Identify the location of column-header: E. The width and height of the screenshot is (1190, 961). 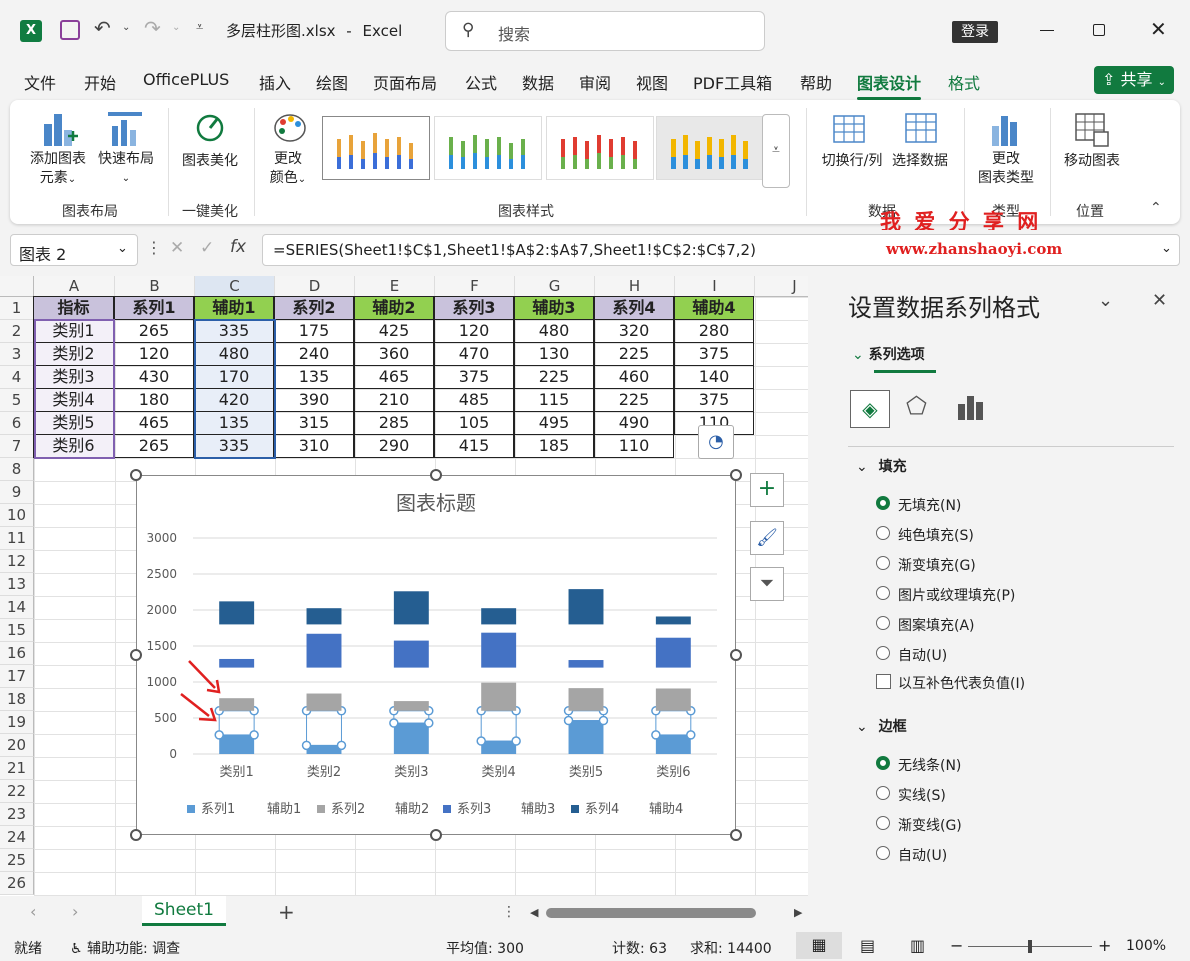
(395, 286).